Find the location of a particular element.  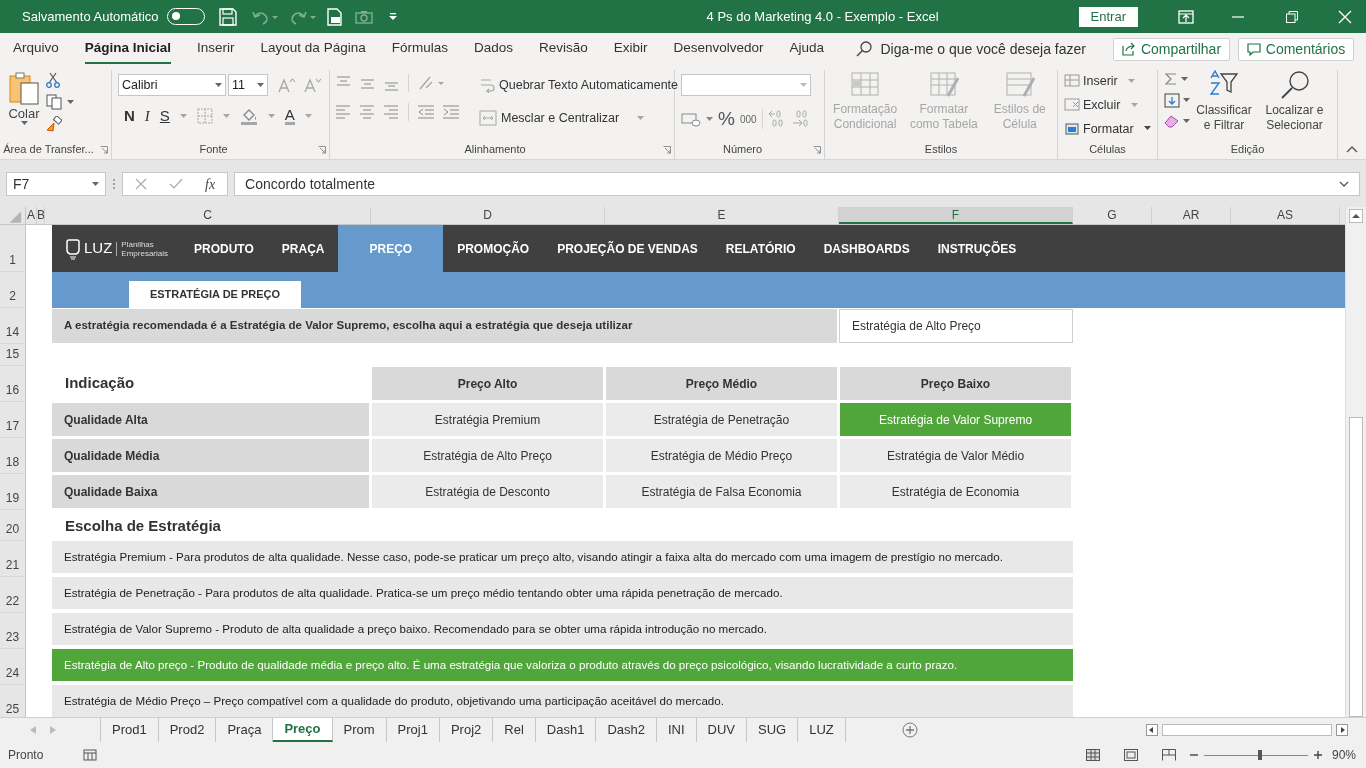

column-header: B is located at coordinates (41, 215).